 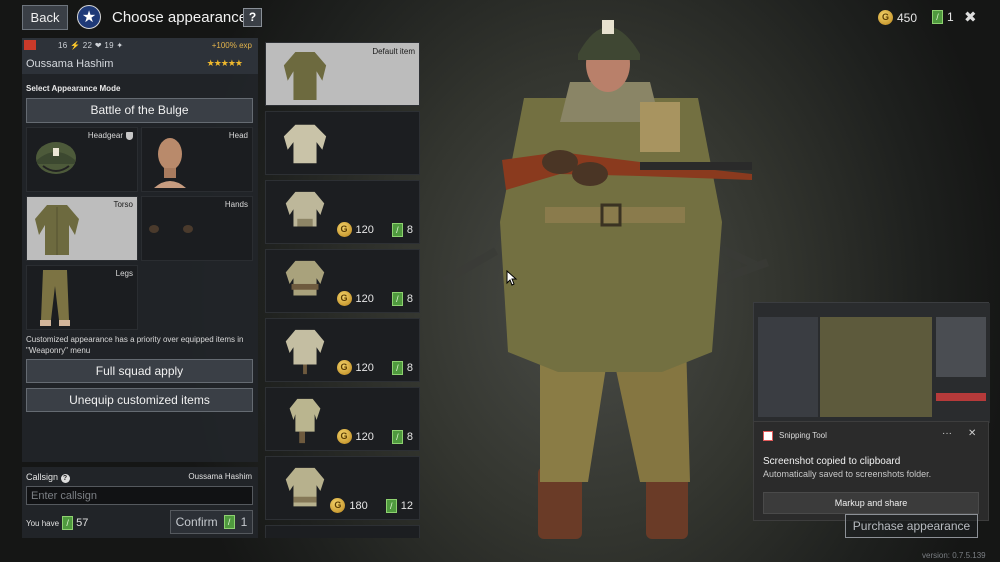 I want to click on toast-app-name: Snipping Tool, so click(x=803, y=435).